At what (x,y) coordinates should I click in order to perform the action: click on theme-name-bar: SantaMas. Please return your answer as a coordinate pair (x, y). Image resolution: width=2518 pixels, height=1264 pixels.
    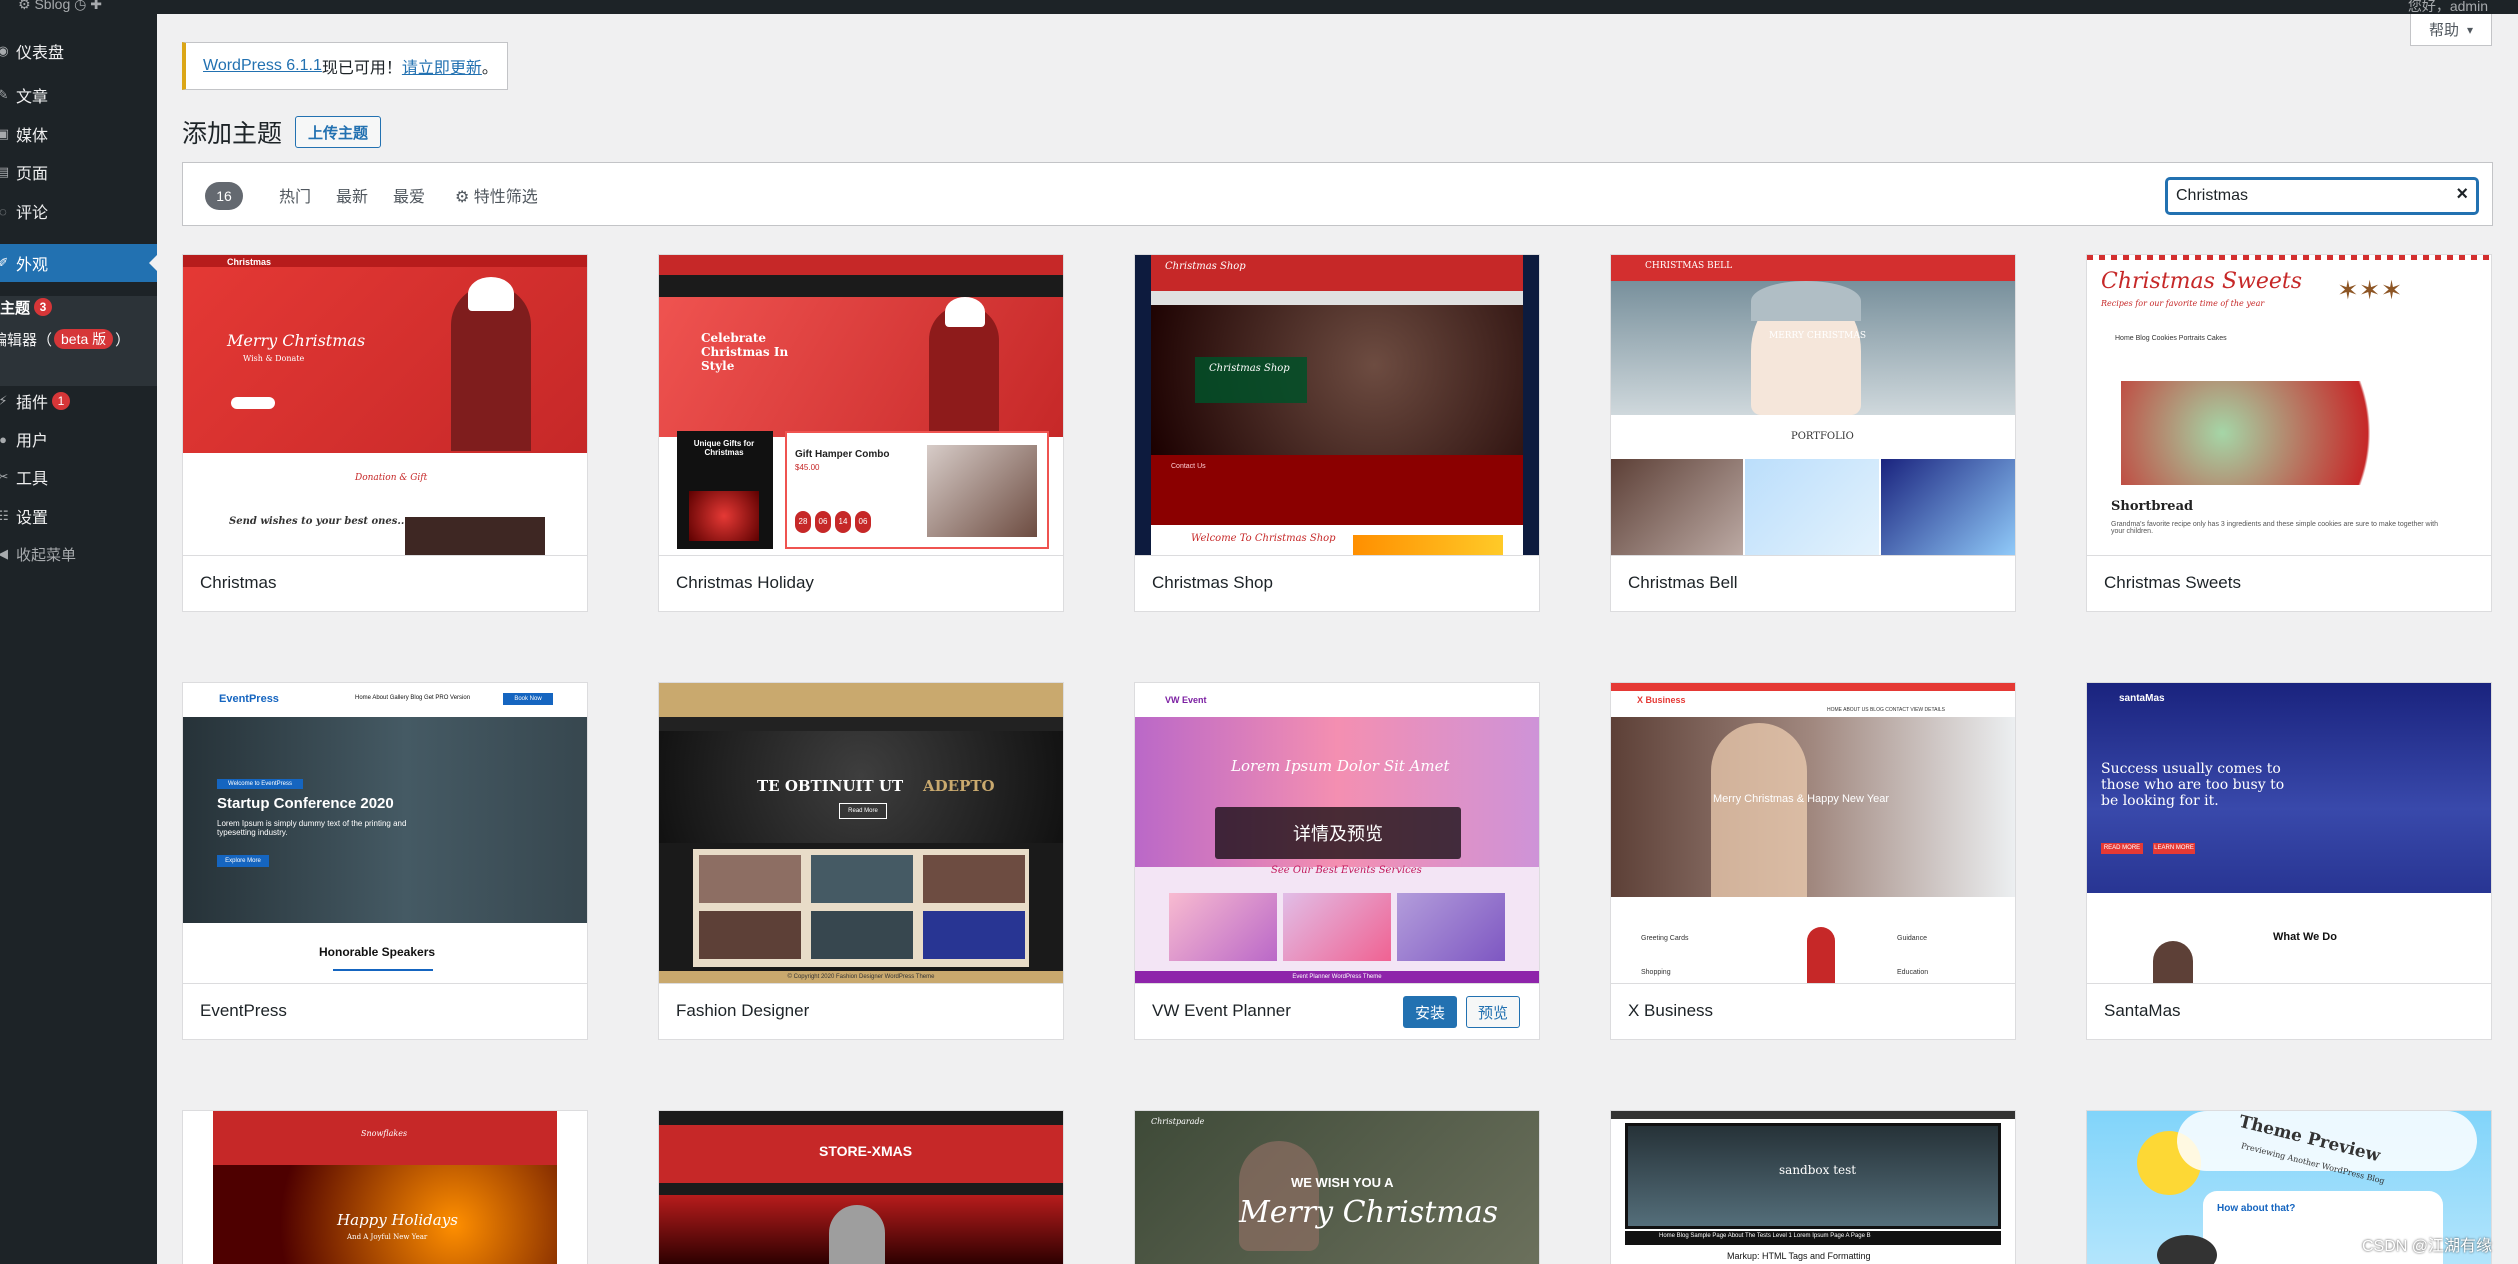
    Looking at the image, I should click on (2289, 1011).